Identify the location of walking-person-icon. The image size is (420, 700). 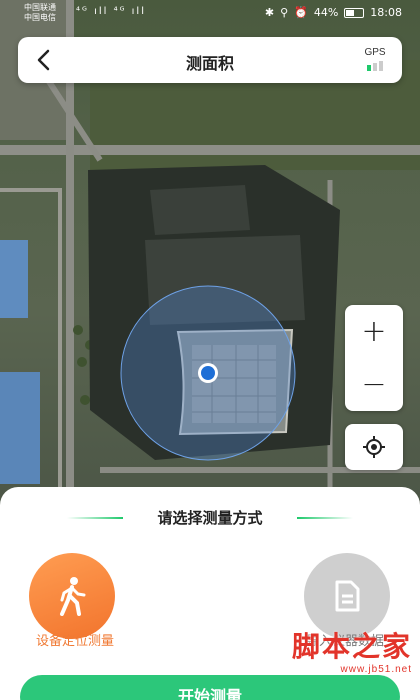
(73, 596).